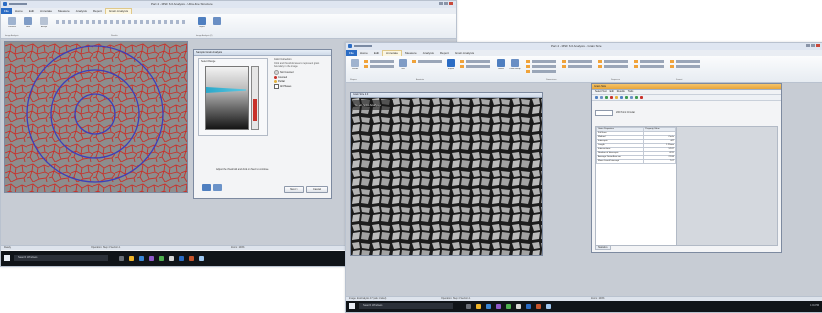 The height and width of the screenshot is (313, 822). What do you see at coordinates (300, 72) in the screenshot?
I see `legend-not-counted: Not Counted` at bounding box center [300, 72].